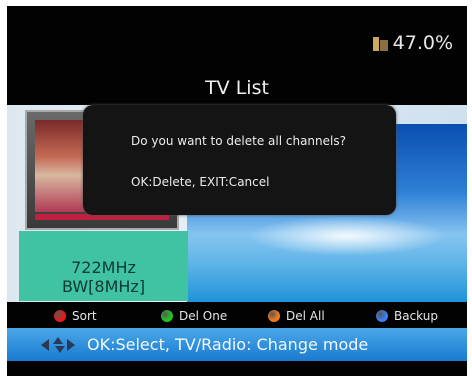  I want to click on storage-icon, so click(380, 43).